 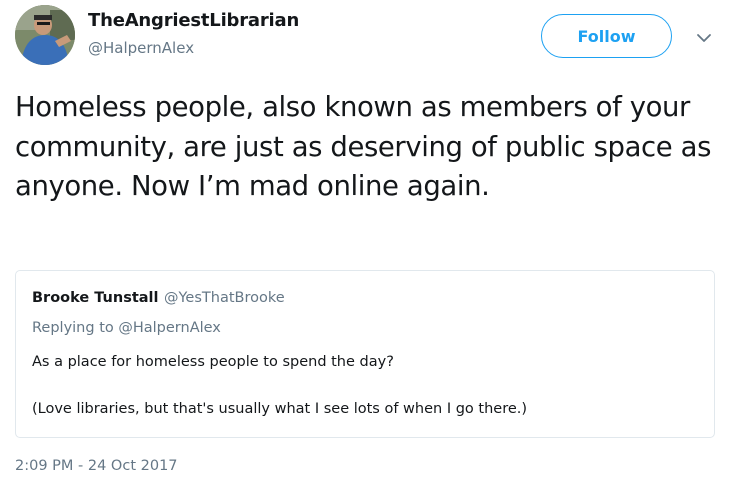 I want to click on quoted-author-handle: @YesThatBrooke, so click(x=224, y=298).